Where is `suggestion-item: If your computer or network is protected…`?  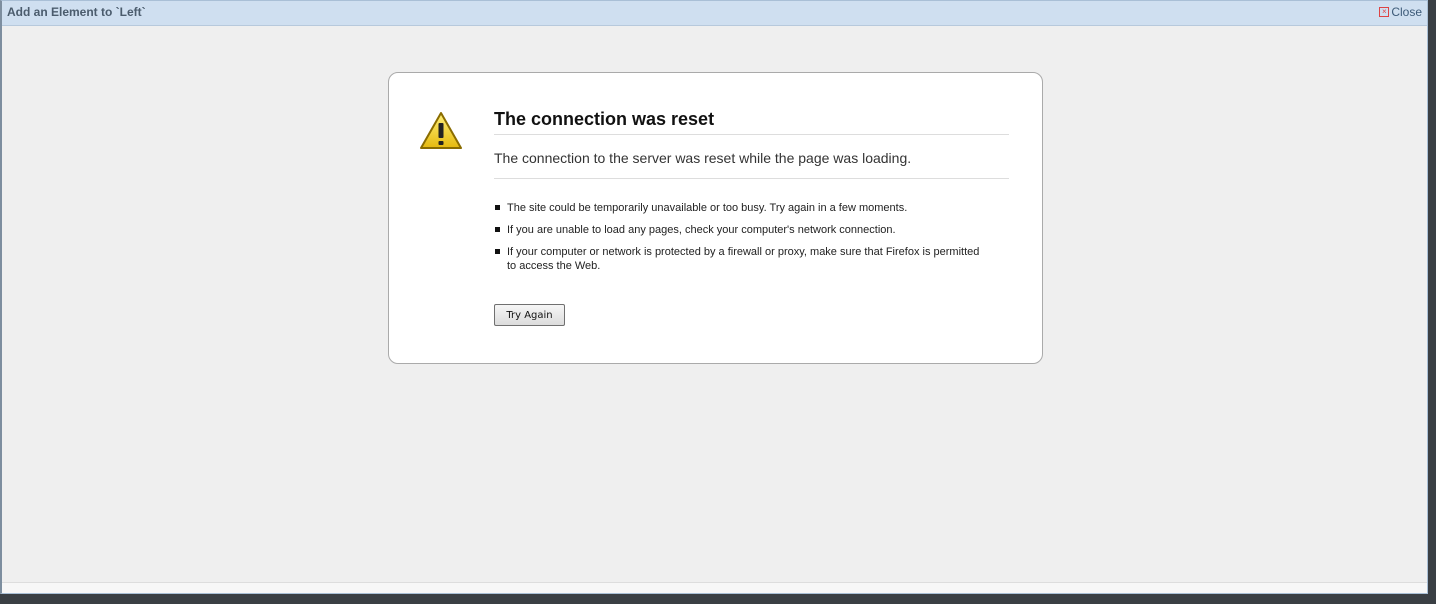 suggestion-item: If your computer or network is protected… is located at coordinates (739, 259).